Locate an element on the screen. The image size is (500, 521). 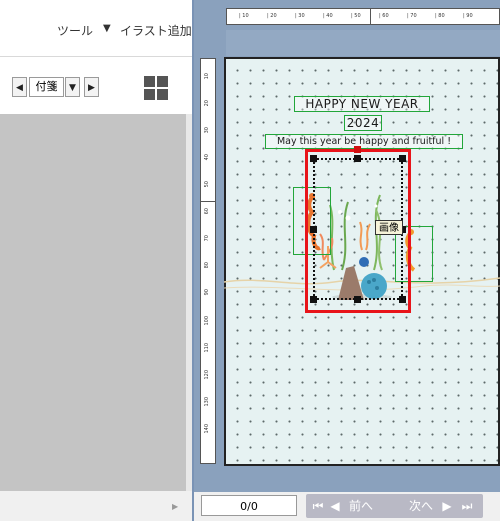
page-counter: 0/0 is located at coordinates (249, 505).